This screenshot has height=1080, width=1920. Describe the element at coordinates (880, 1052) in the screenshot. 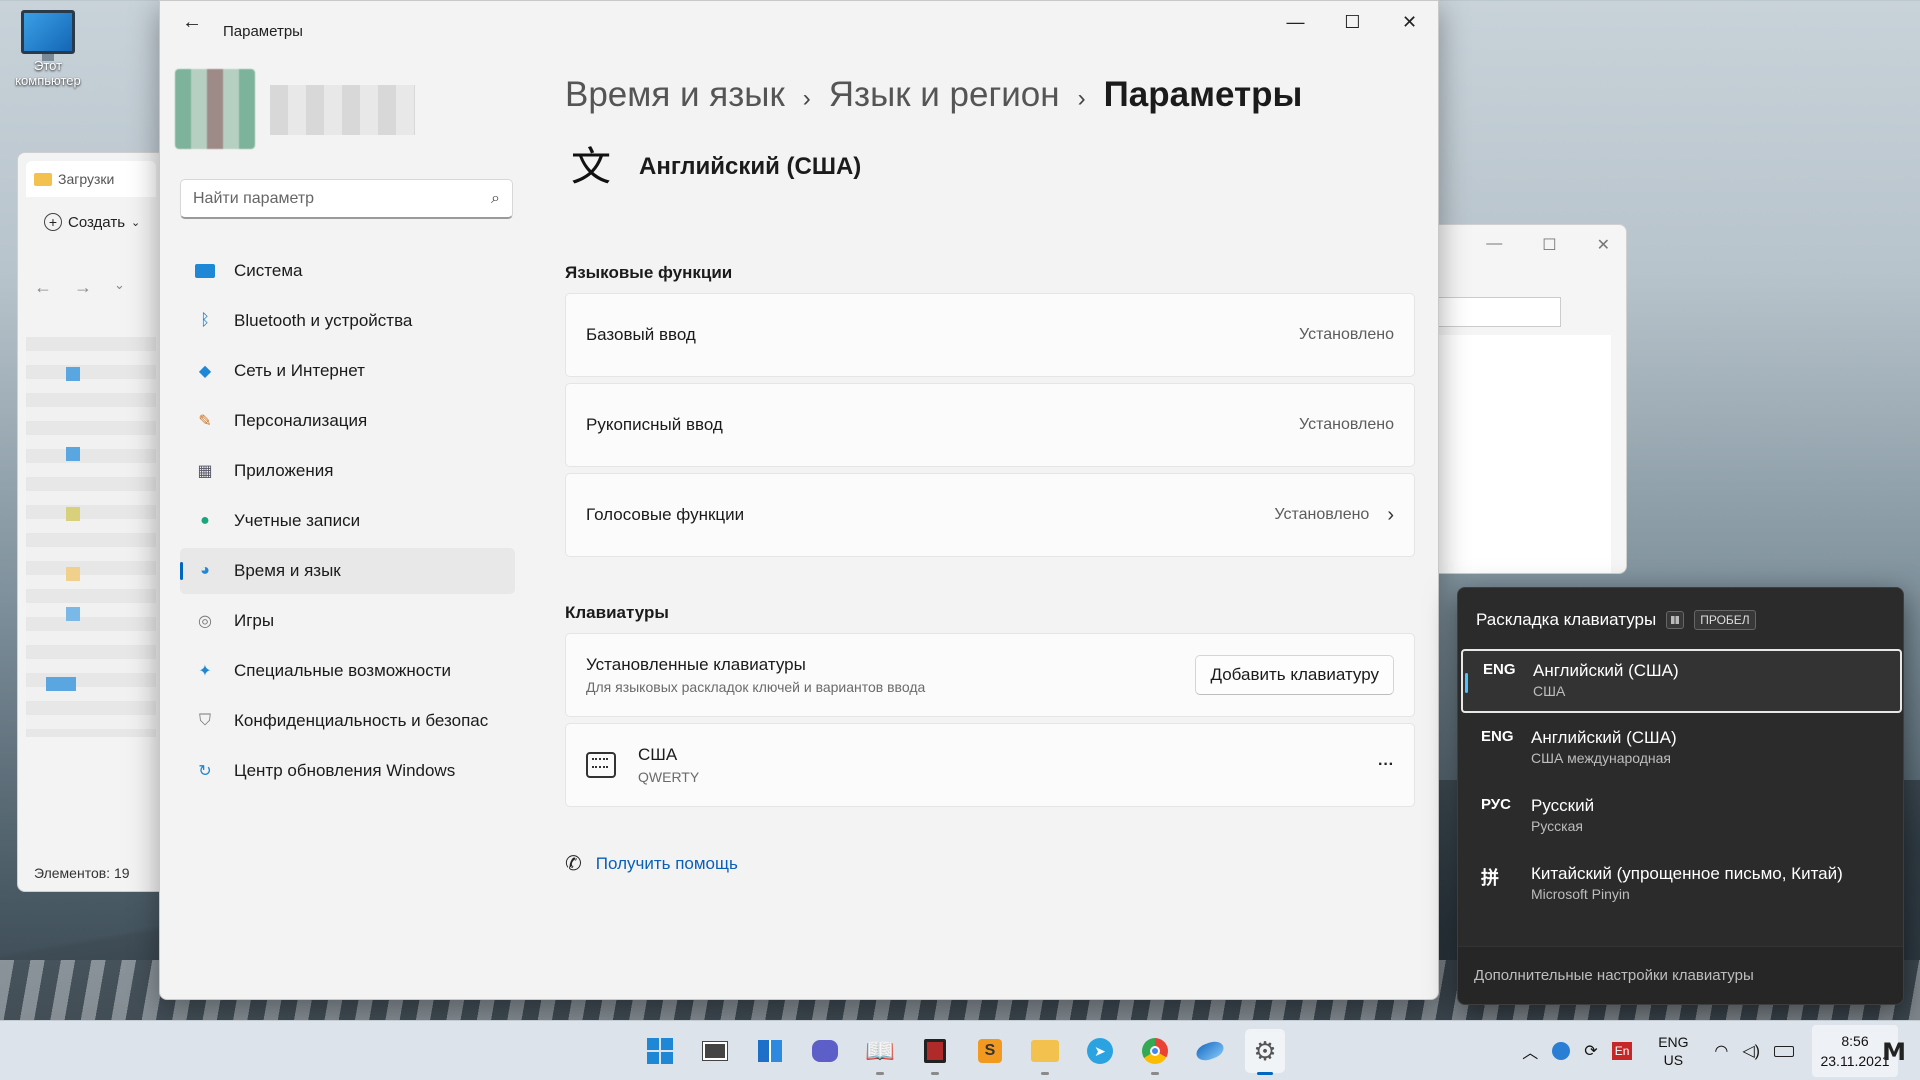

I see `book-app-button: 📖` at that location.